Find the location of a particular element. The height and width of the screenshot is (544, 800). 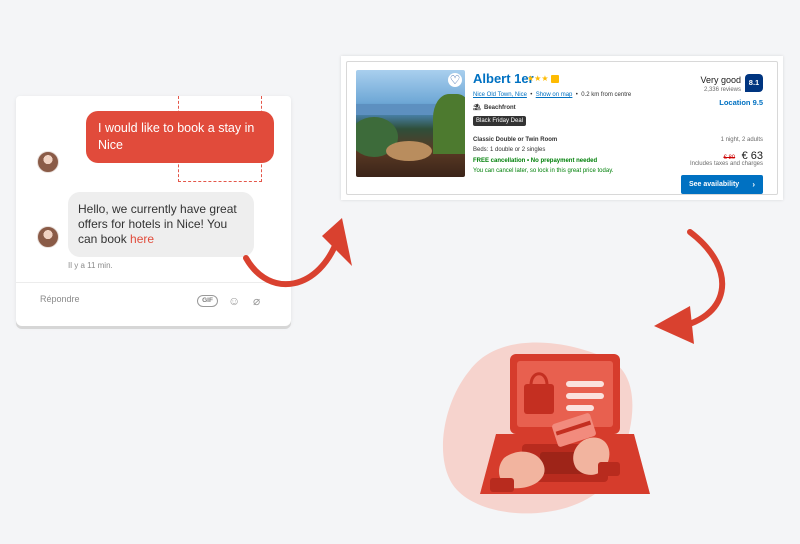

online-shopping-illustration-icon is located at coordinates (546, 428).